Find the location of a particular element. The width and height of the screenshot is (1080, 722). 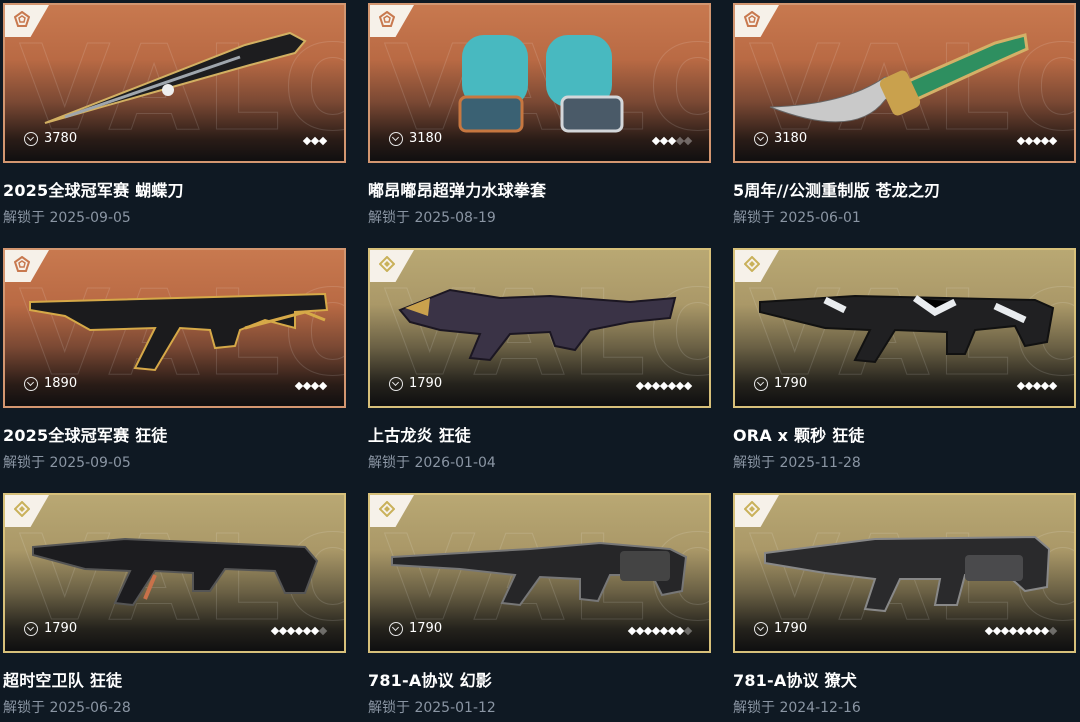

skin-name: 2025全球冠军赛 蝴蝶刀 is located at coordinates (93, 190).